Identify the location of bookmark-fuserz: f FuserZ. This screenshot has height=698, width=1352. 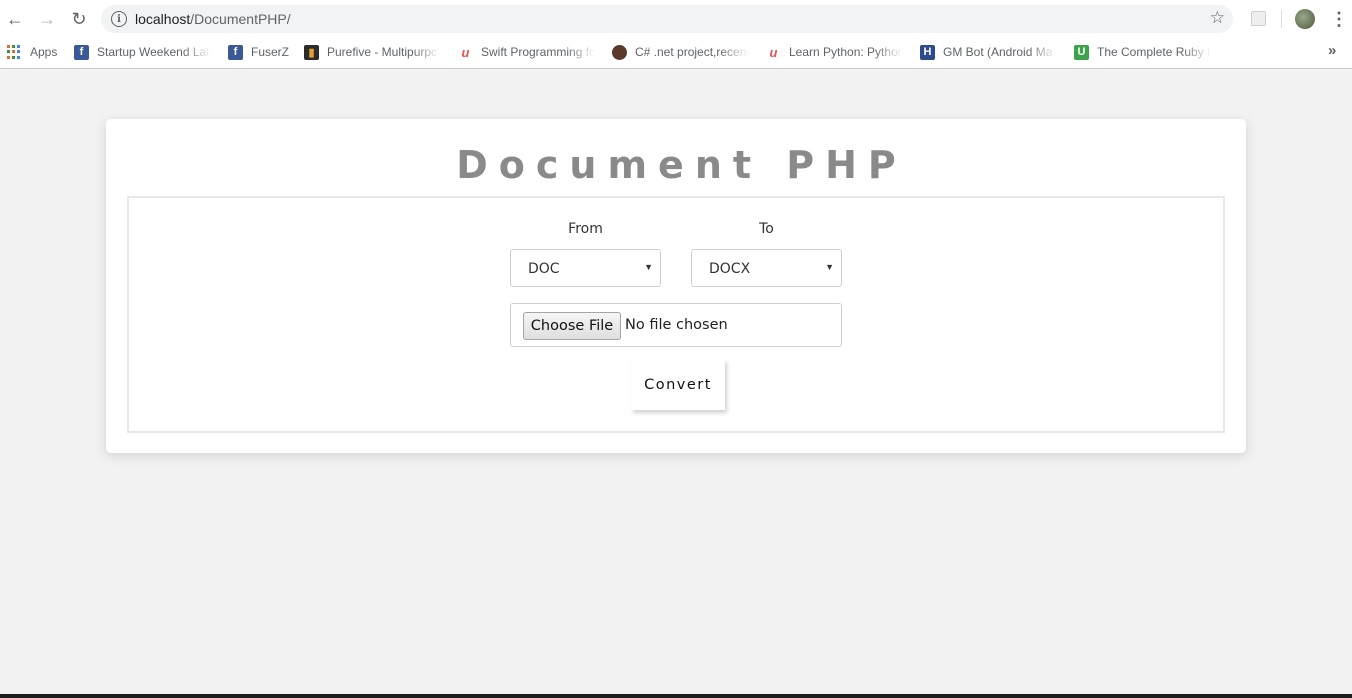
(258, 52).